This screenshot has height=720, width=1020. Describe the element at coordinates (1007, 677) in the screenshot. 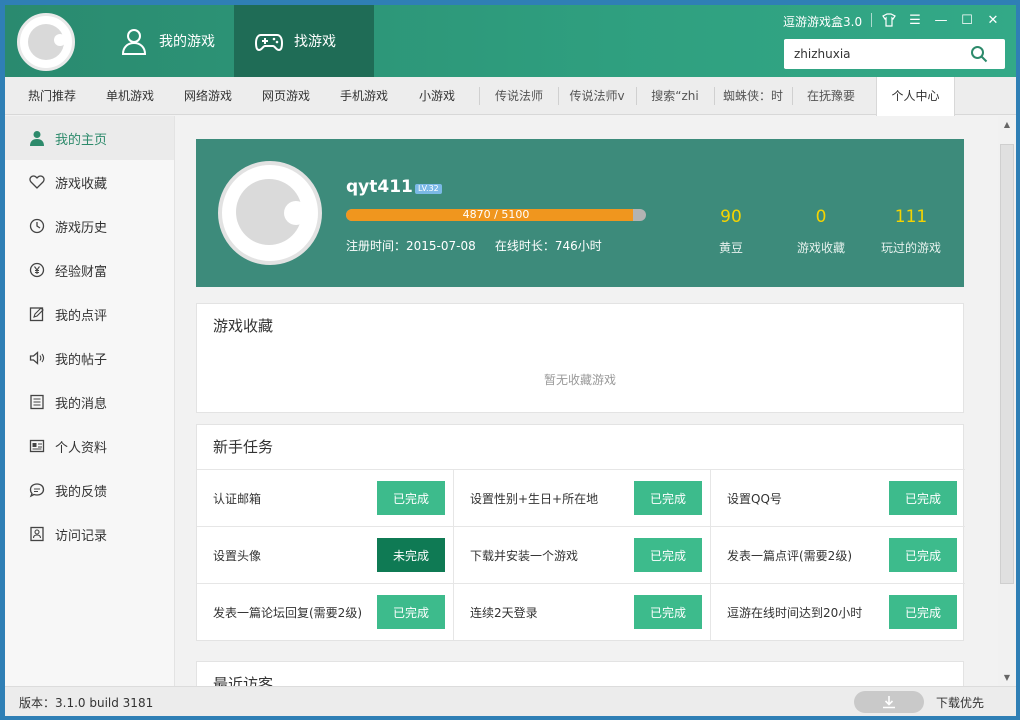

I see `scroll-down-icon: ▼` at that location.